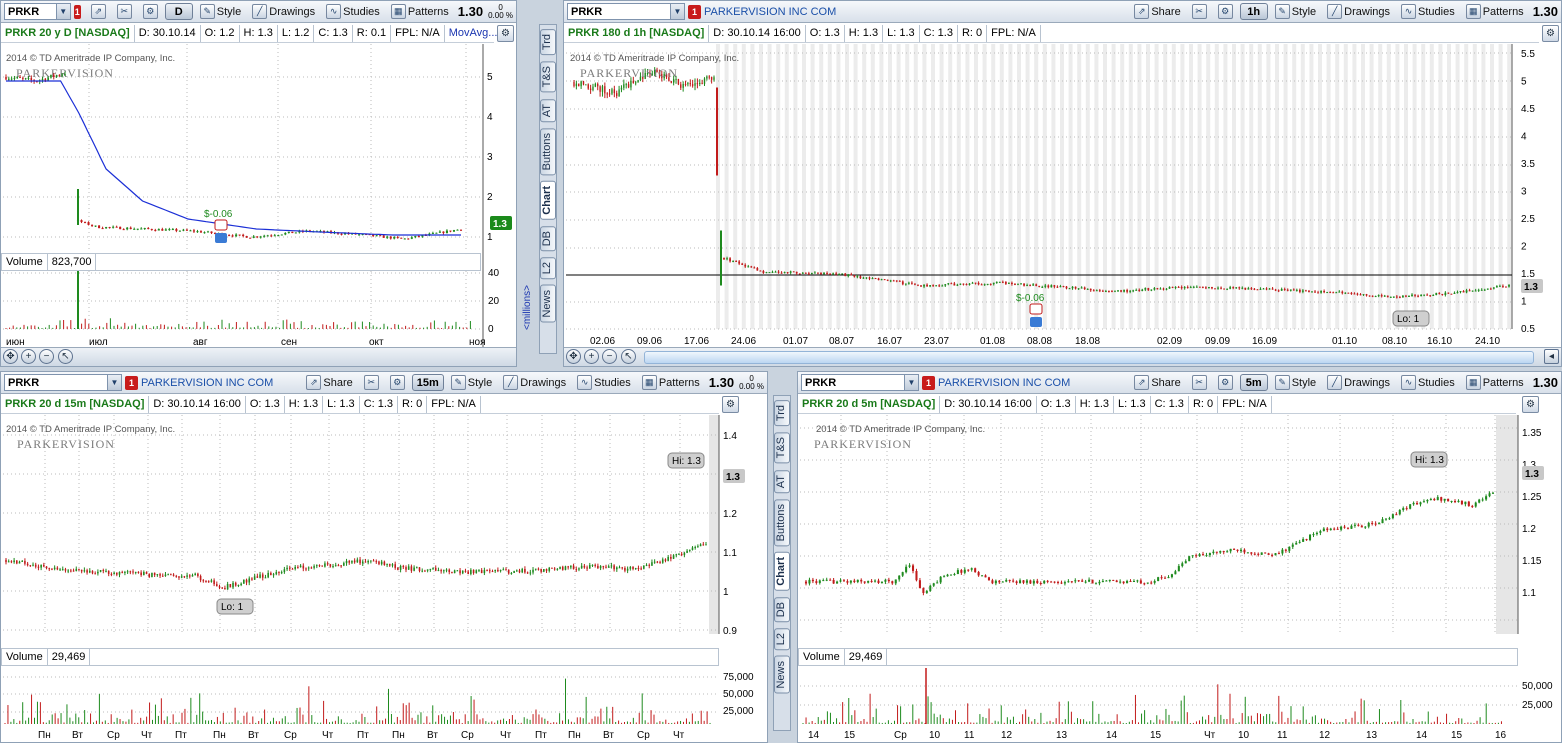 This screenshot has width=1562, height=743. I want to click on extended-hours-band, so click(1507, 524).